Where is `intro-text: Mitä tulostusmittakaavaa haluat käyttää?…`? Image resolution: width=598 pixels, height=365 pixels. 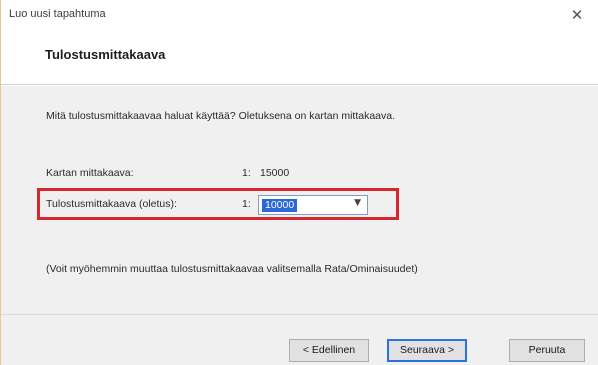
intro-text: Mitä tulostusmittakaavaa haluat käyttää?… is located at coordinates (221, 116).